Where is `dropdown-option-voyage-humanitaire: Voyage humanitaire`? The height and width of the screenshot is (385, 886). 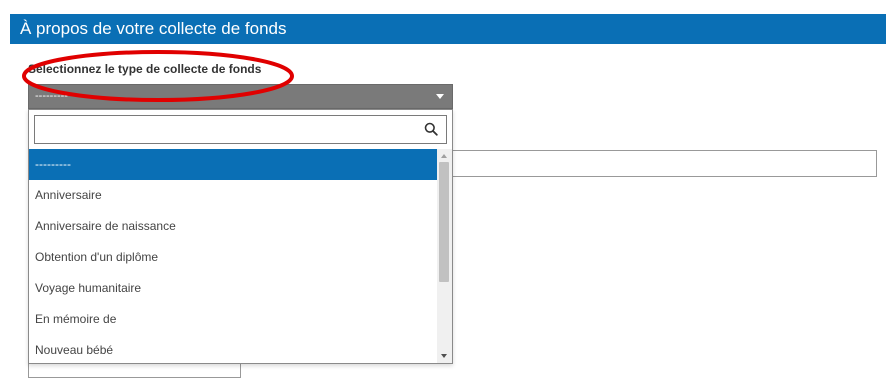
dropdown-option-voyage-humanitaire: Voyage humanitaire is located at coordinates (233, 288).